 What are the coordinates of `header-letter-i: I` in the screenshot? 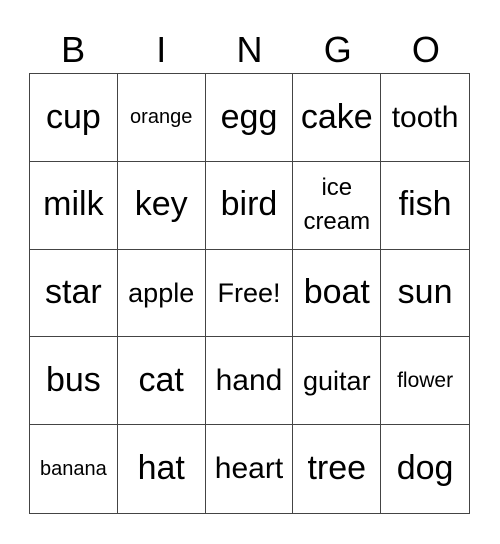 It's located at (161, 49).